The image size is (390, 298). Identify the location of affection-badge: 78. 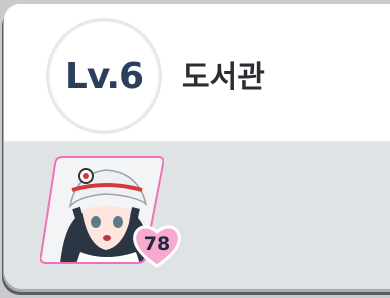
(157, 245).